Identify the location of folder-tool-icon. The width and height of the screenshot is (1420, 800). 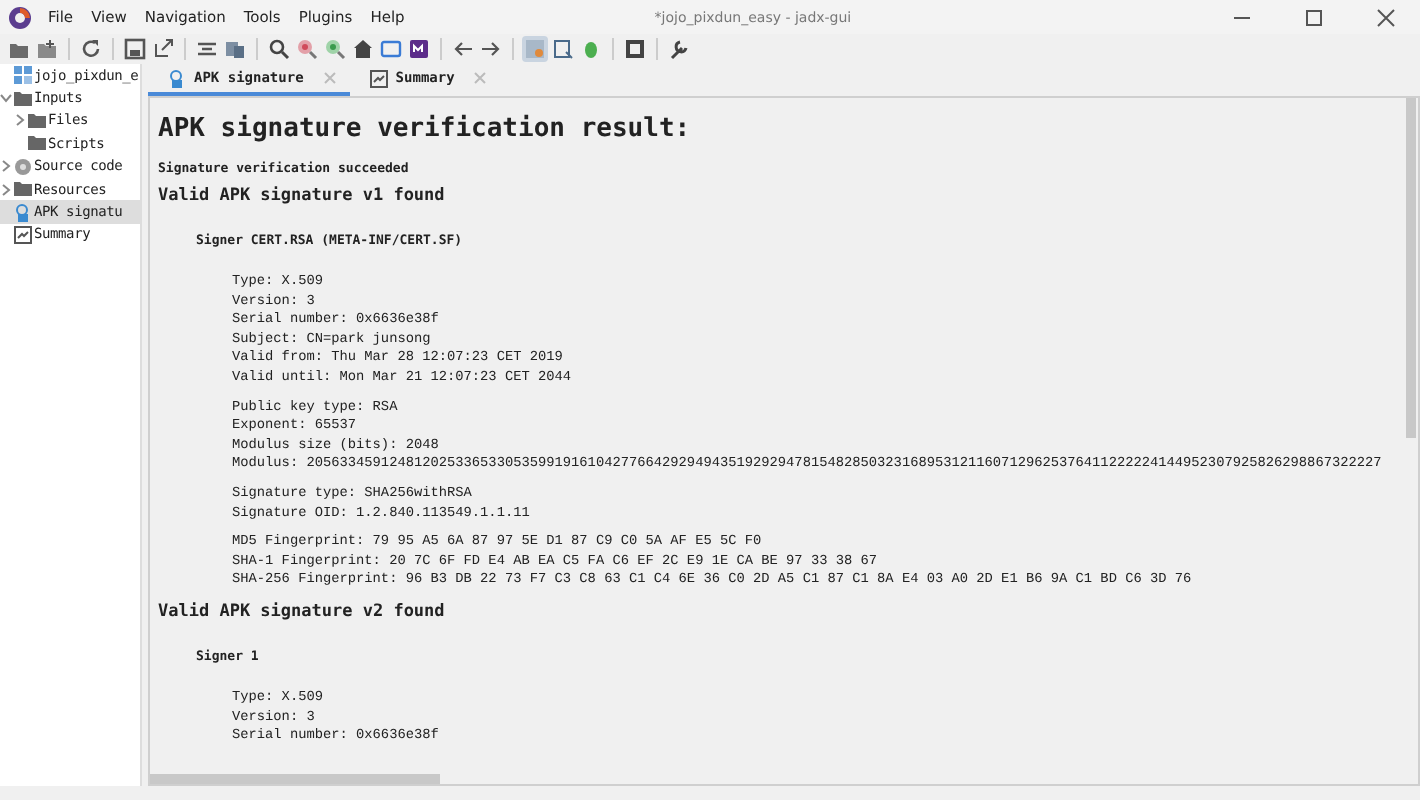
(235, 49).